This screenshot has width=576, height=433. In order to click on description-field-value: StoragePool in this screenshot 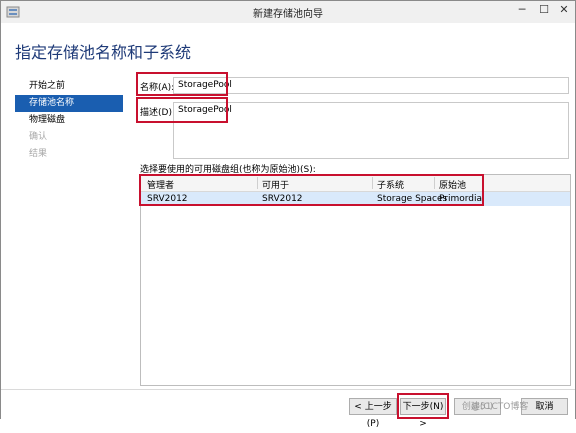, I will do `click(205, 110)`.